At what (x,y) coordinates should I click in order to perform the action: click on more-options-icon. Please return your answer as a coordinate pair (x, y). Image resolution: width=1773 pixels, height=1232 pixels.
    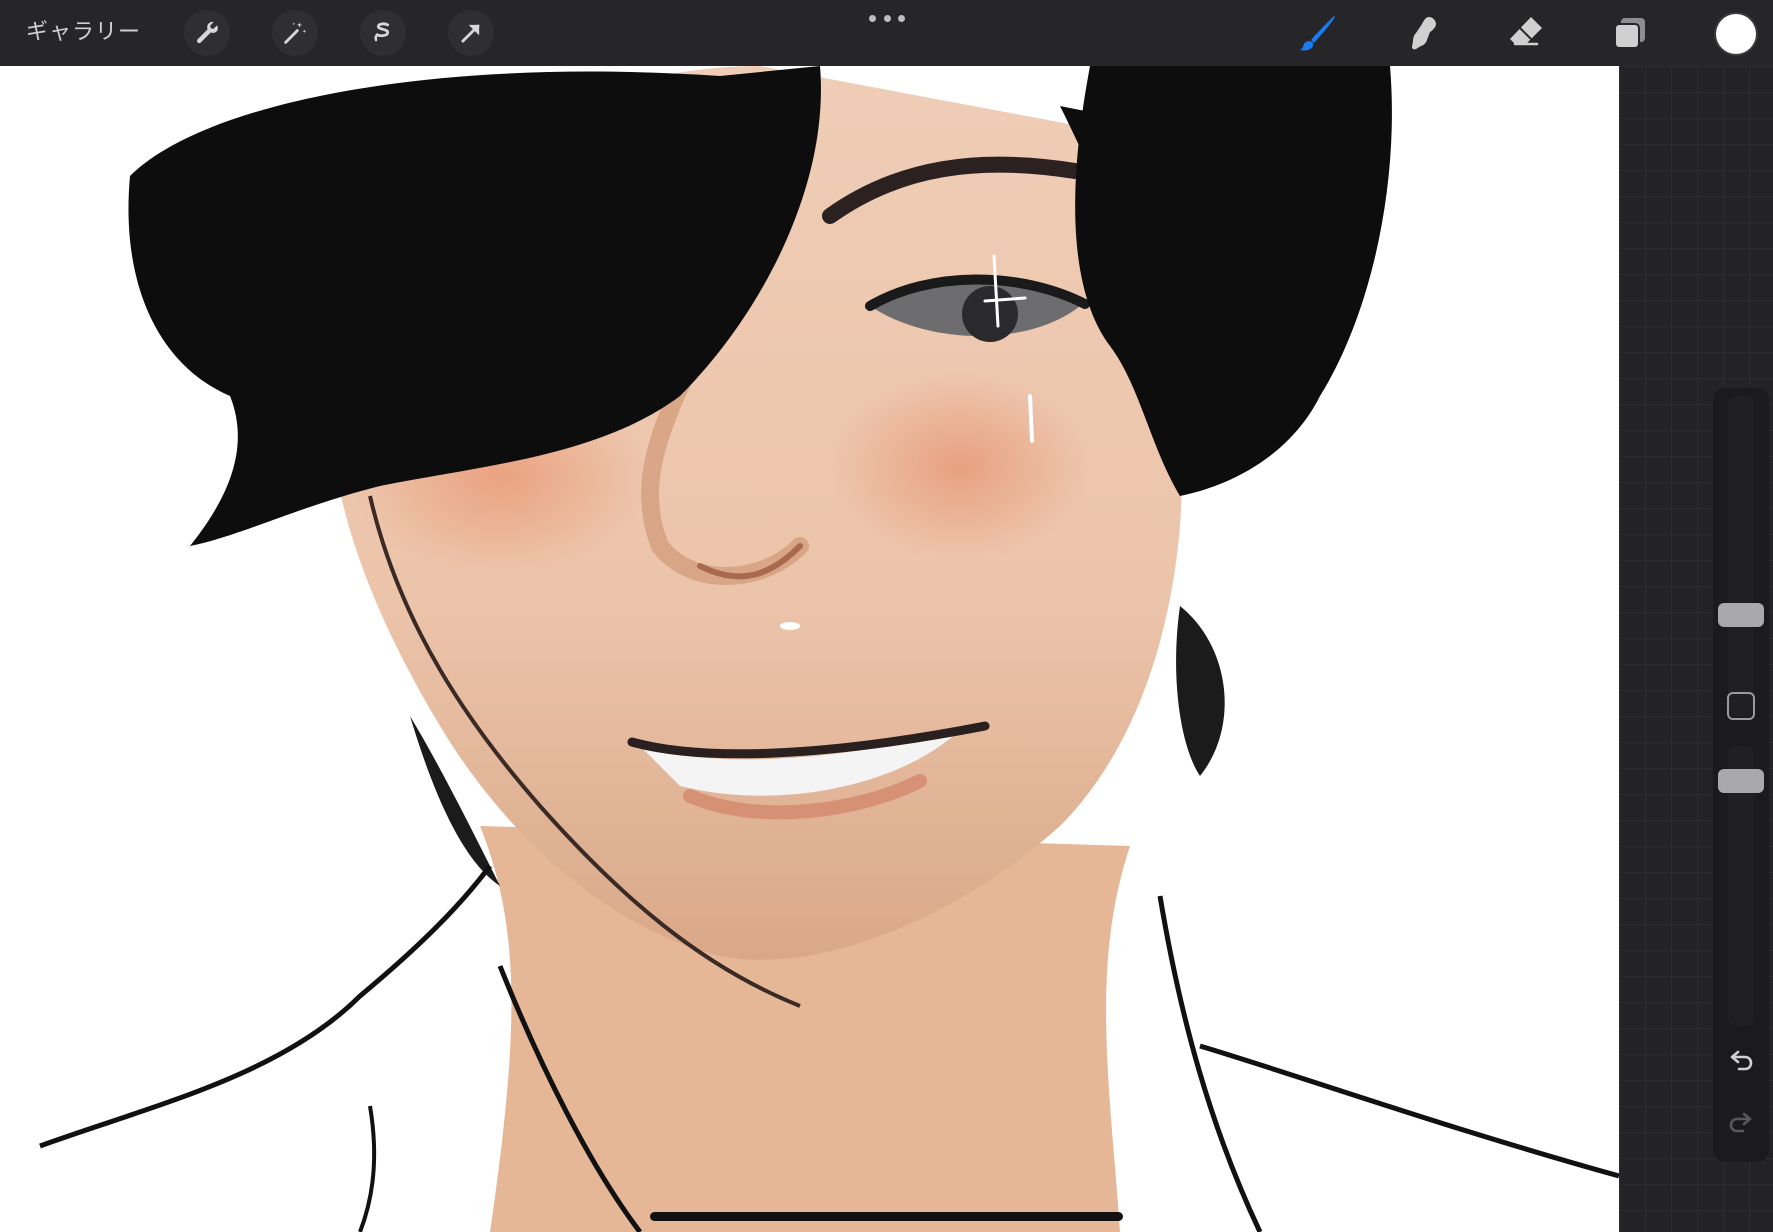
    Looking at the image, I should click on (887, 18).